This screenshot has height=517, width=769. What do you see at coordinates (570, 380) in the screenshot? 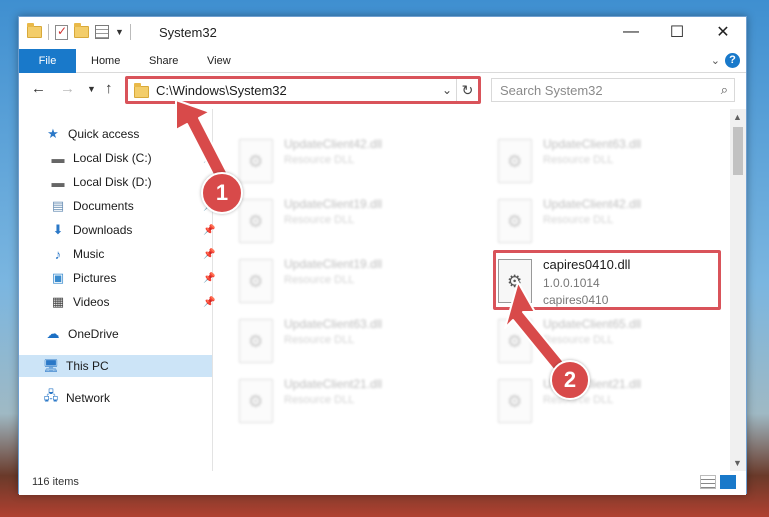
I see `callout-2: 2` at bounding box center [570, 380].